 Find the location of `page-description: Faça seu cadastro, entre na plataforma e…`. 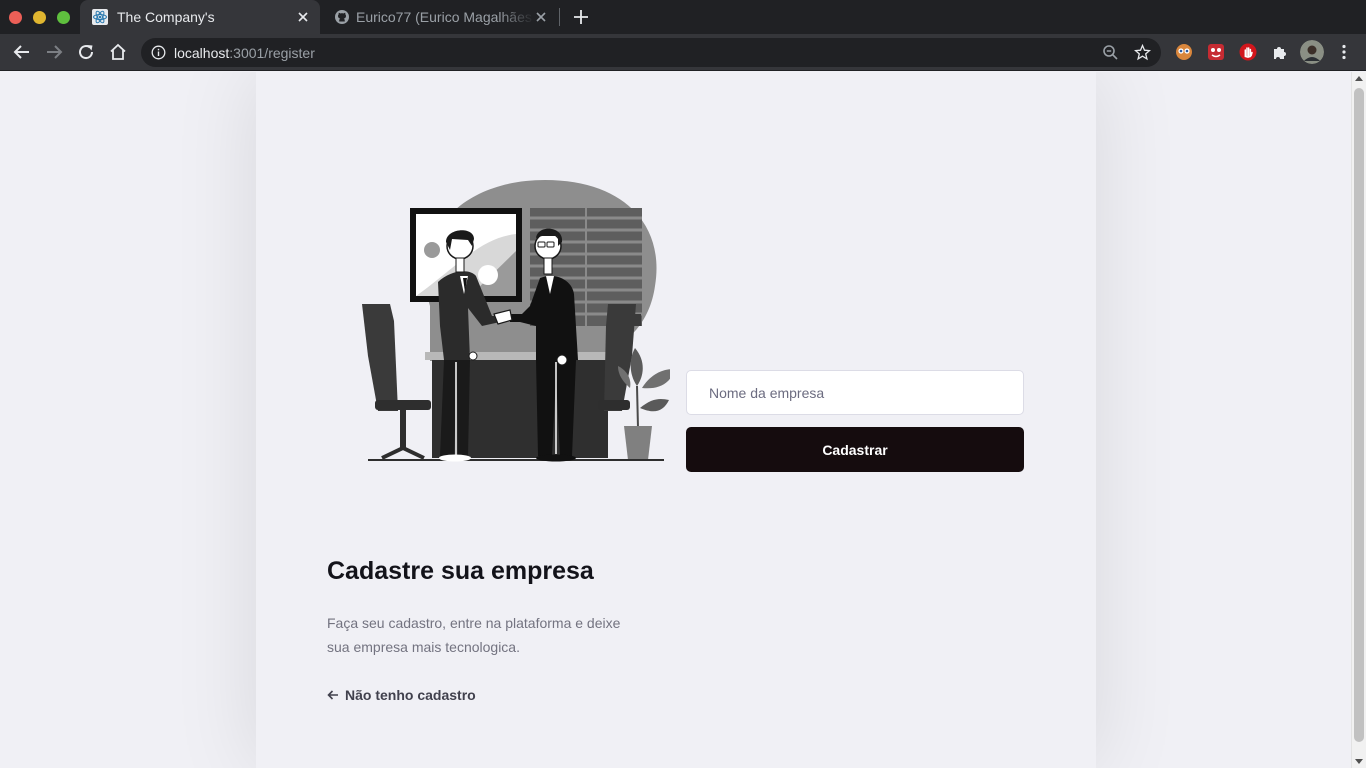

page-description: Faça seu cadastro, entre na plataforma e… is located at coordinates (474, 635).